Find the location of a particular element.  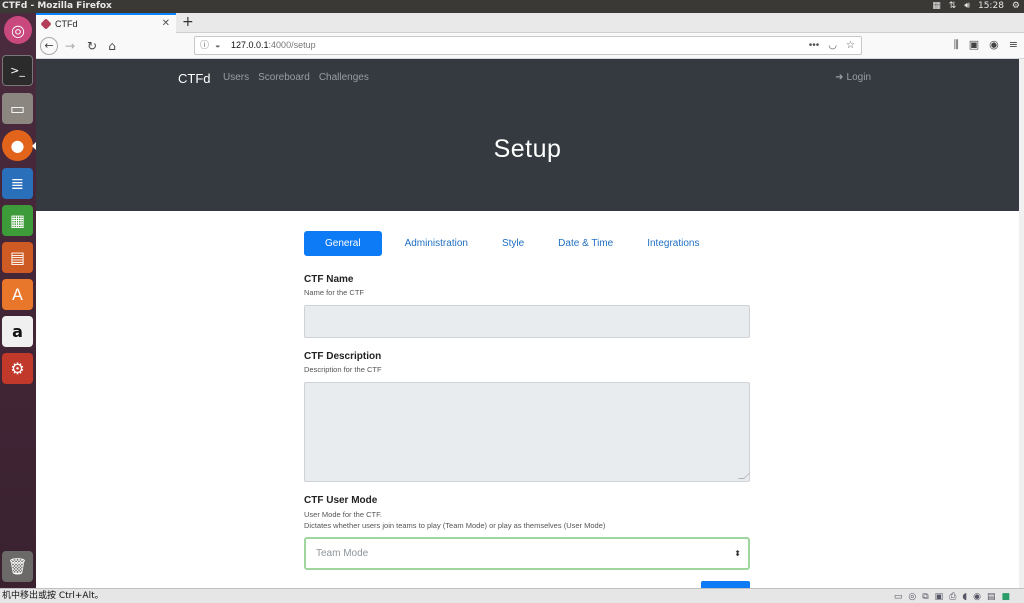

bookmark-star-icon: ☆ is located at coordinates (850, 45).